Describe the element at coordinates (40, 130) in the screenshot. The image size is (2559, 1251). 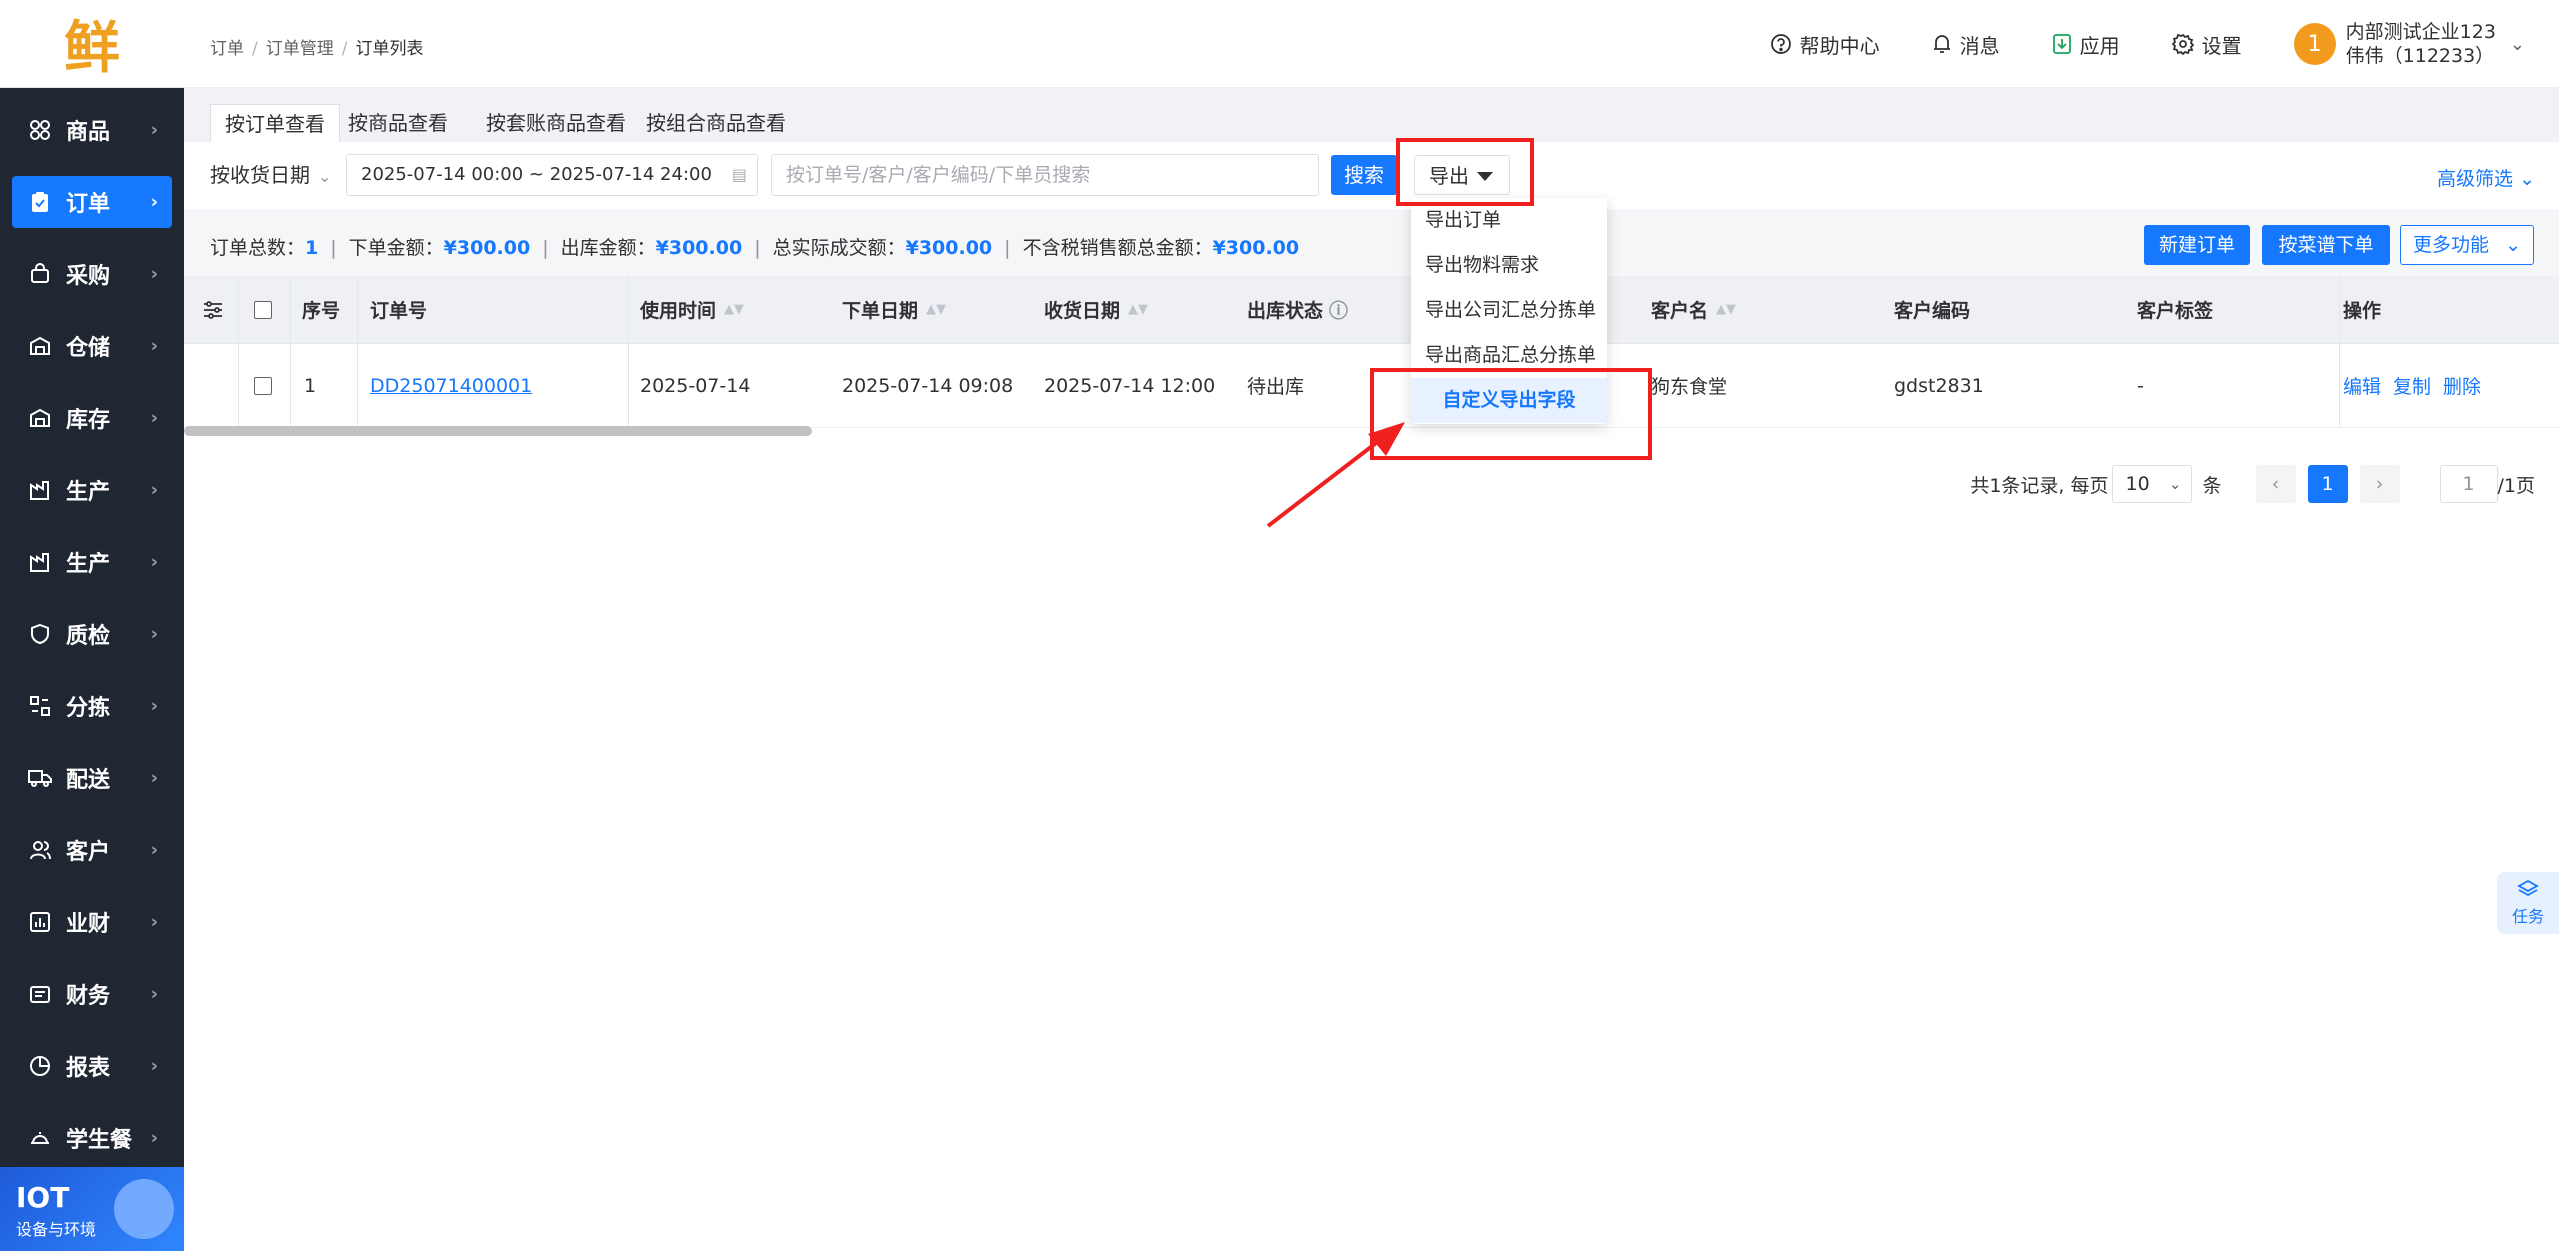
I see `apps-icon` at that location.